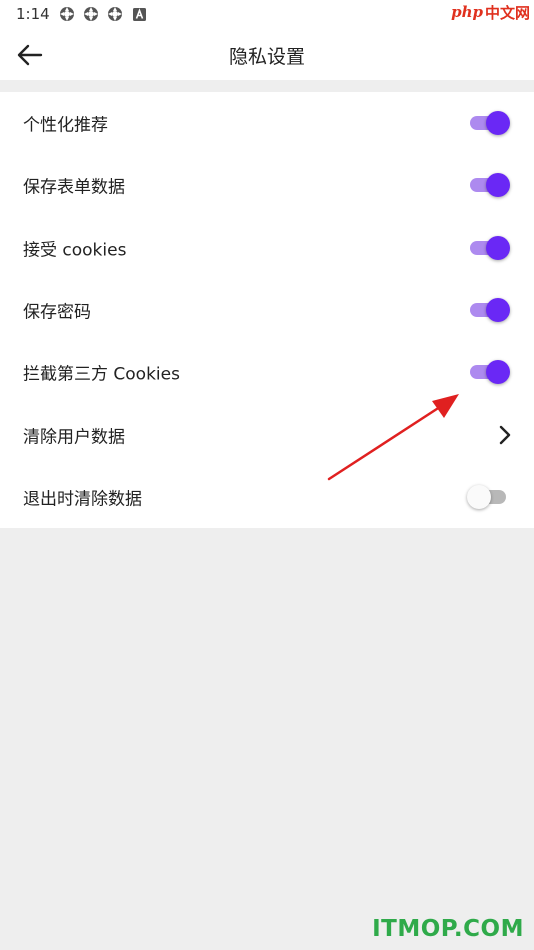 This screenshot has height=950, width=534. Describe the element at coordinates (267, 248) in the screenshot. I see `setting-accept-cookies: 接受 cookies` at that location.